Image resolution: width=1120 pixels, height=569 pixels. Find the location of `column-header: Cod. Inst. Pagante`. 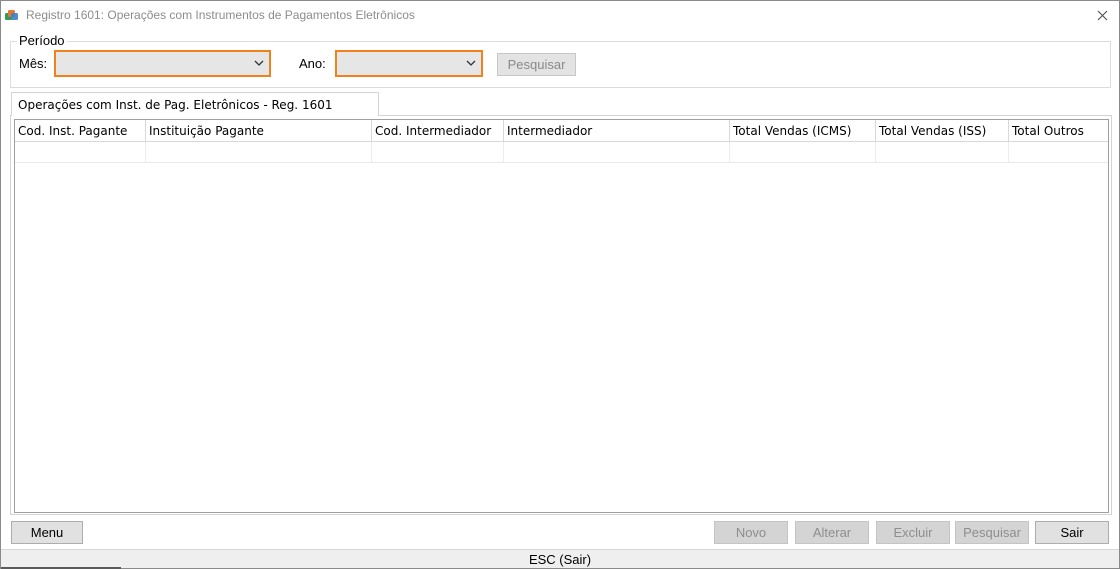

column-header: Cod. Inst. Pagante is located at coordinates (80, 131).